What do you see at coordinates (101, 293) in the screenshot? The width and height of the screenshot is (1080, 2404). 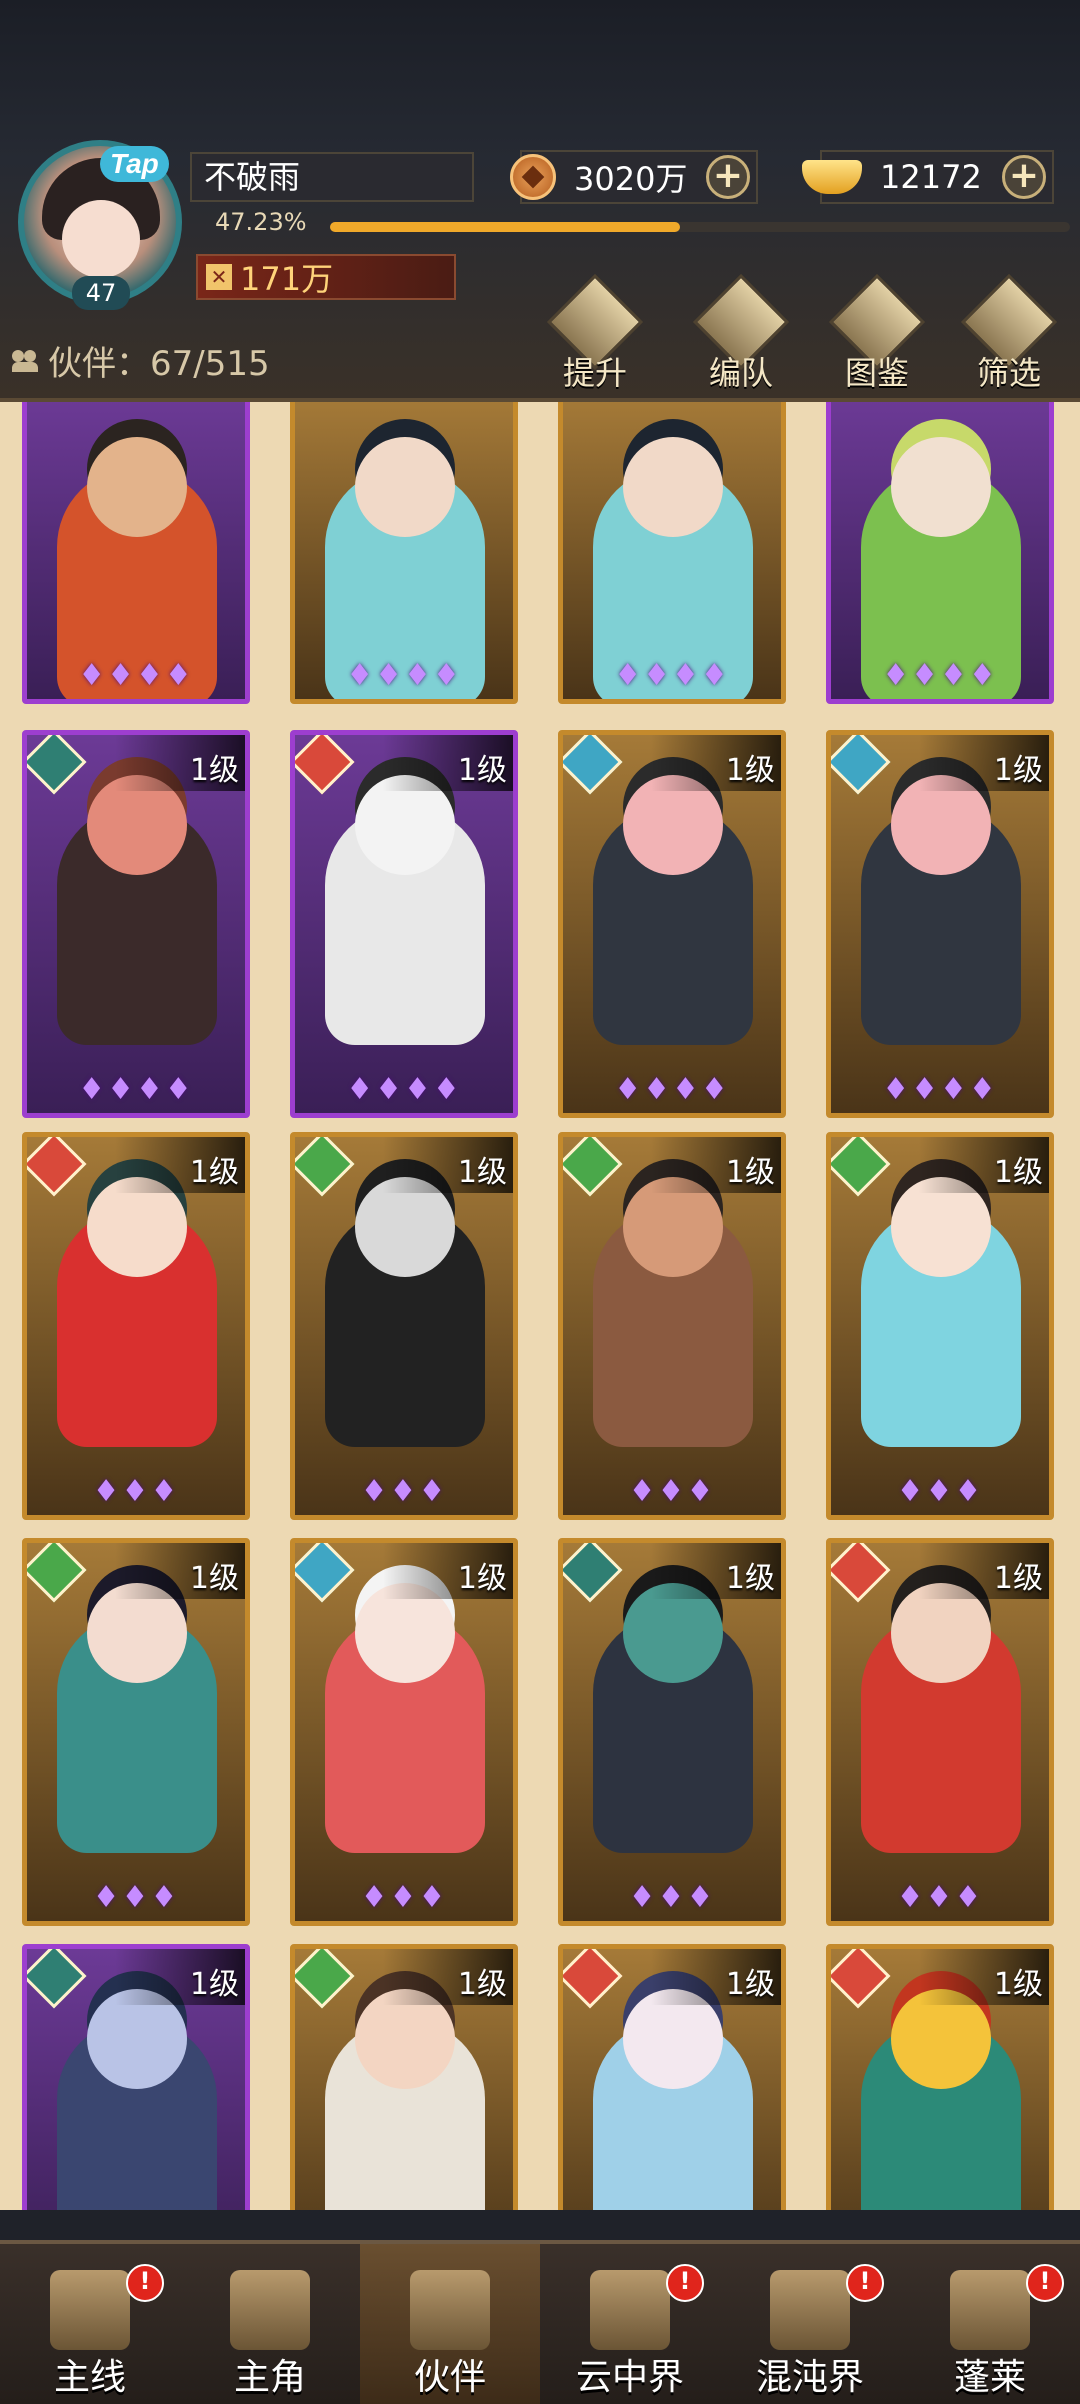 I see `player-level: 47` at bounding box center [101, 293].